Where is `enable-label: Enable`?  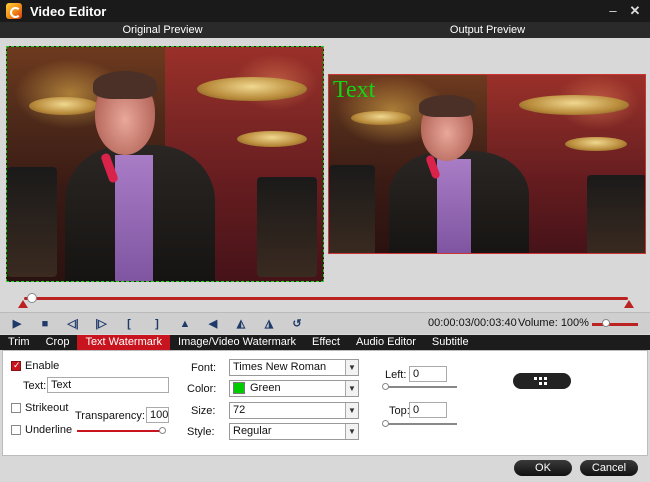 enable-label: Enable is located at coordinates (42, 366).